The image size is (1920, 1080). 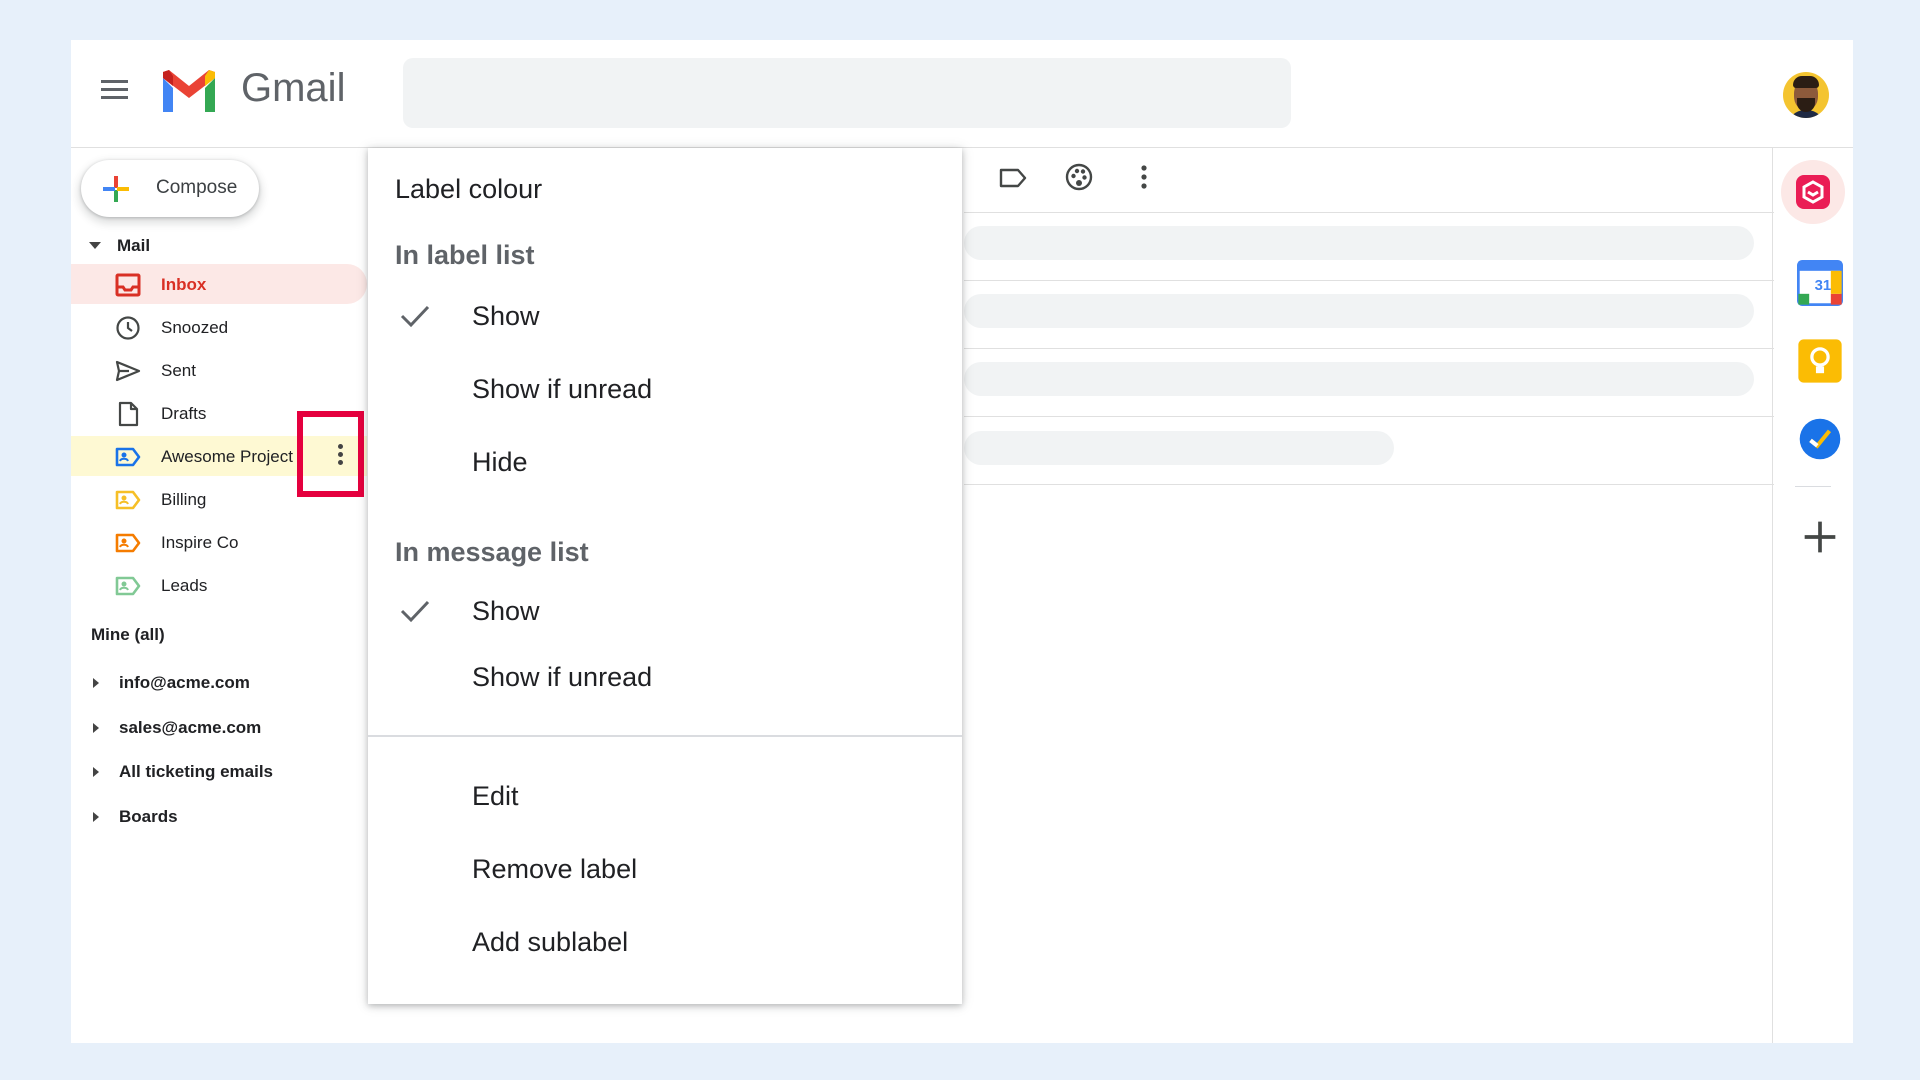 What do you see at coordinates (665, 796) in the screenshot?
I see `edit-label-option: Edit` at bounding box center [665, 796].